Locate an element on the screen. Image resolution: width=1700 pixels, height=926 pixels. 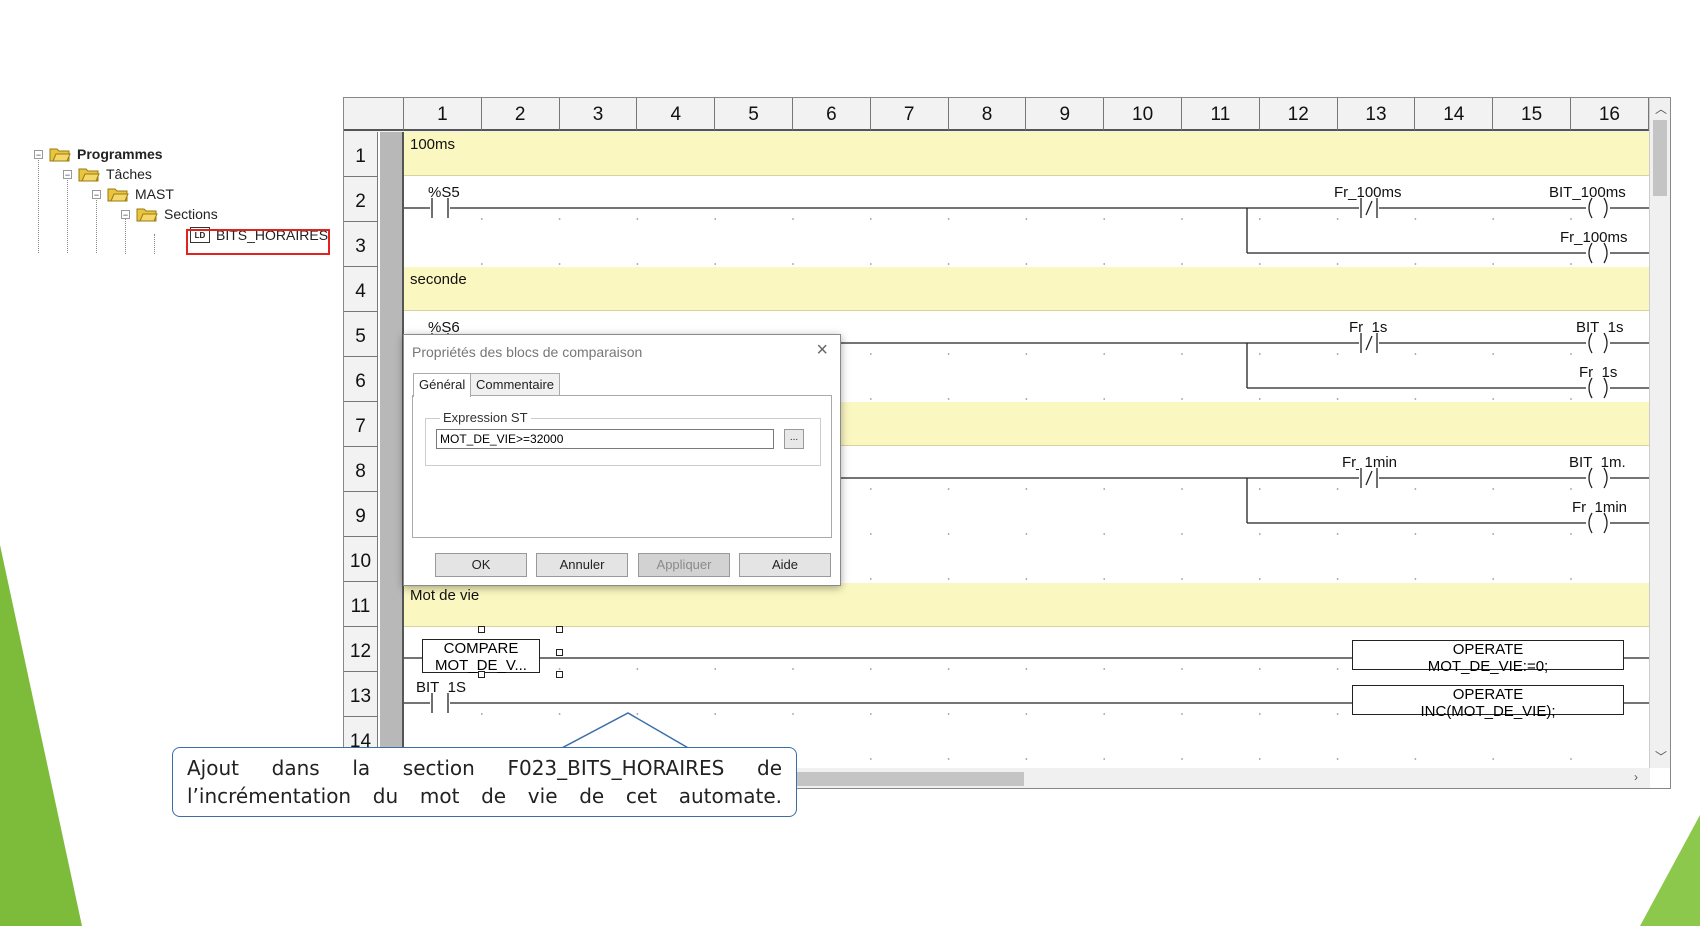
vertical-scrollbar: ︿ ﹀ is located at coordinates (1659, 433).